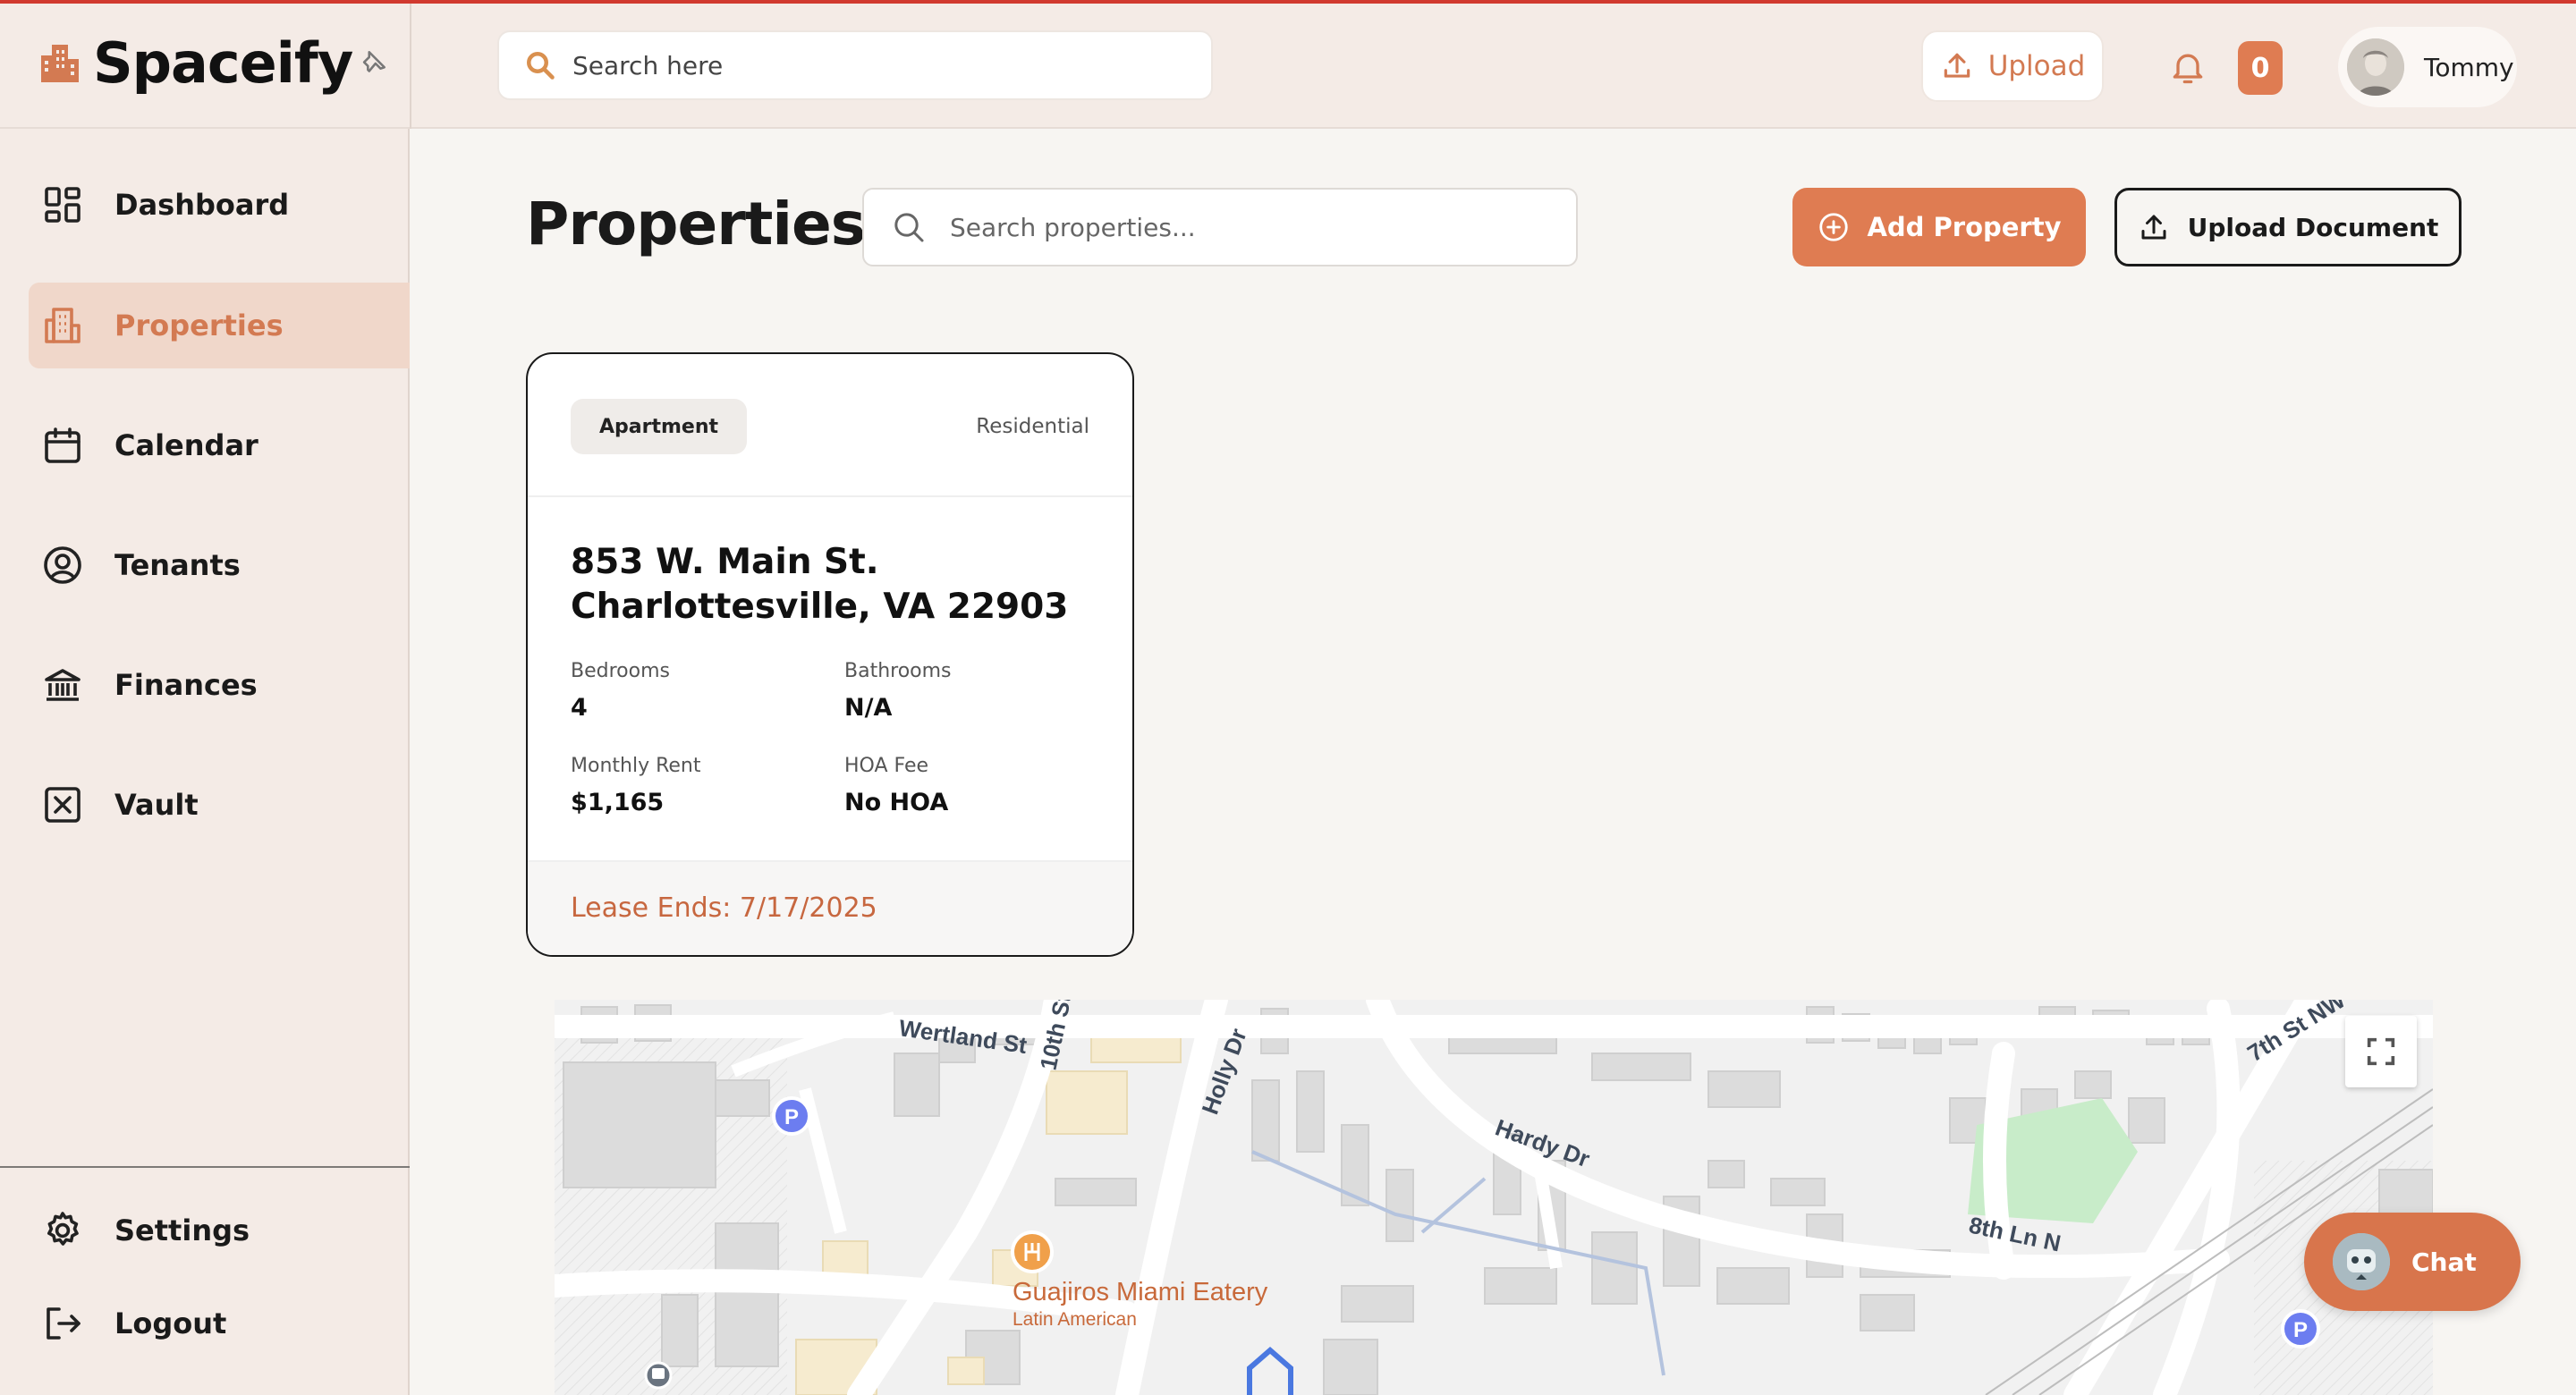 This screenshot has width=2576, height=1395. I want to click on notification-count-badge: 0, so click(2260, 68).